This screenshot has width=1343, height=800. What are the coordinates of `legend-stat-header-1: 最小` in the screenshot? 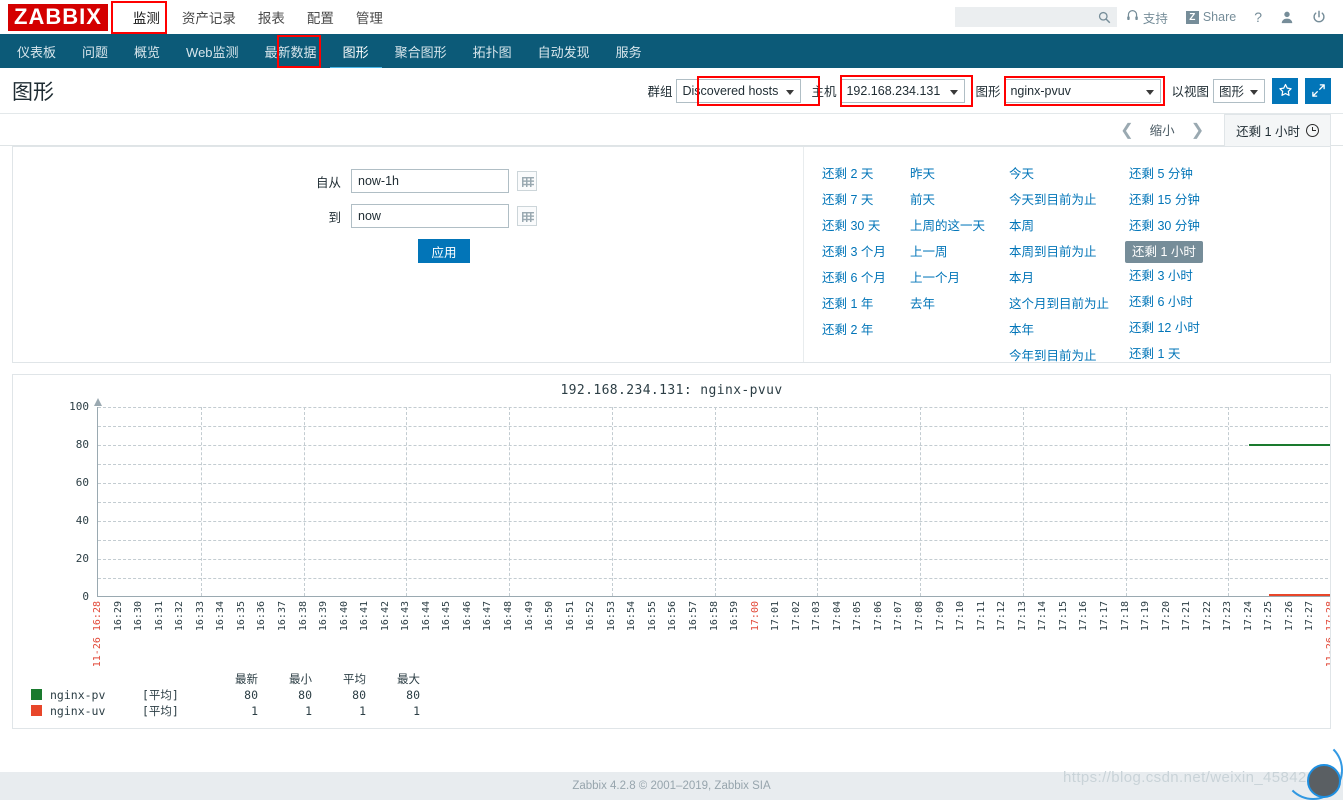 It's located at (300, 679).